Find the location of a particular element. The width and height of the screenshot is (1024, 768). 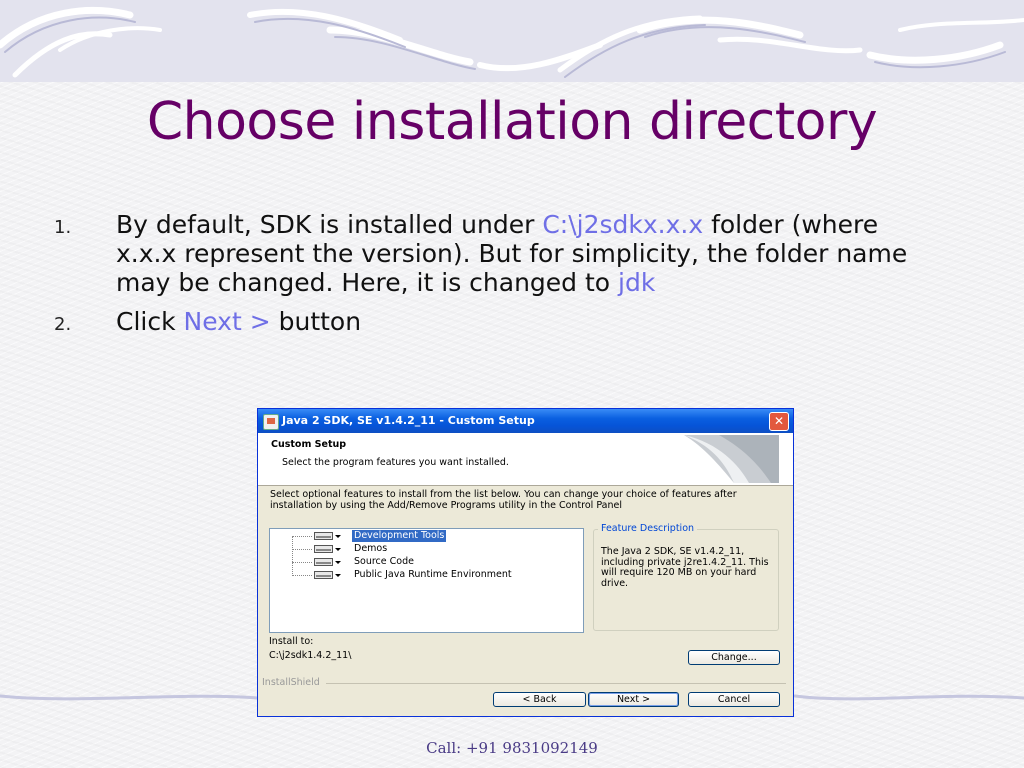

bullet-item: 2. Click Next > button is located at coordinates (494, 321).